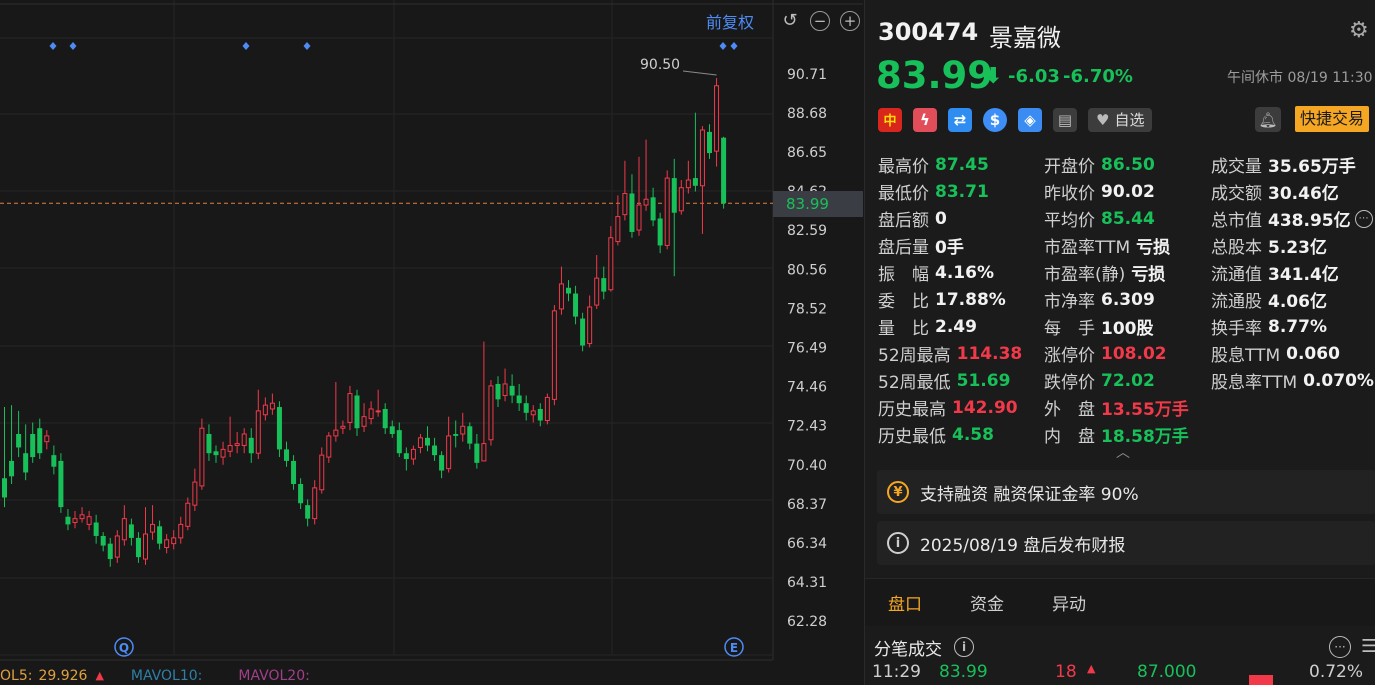 The height and width of the screenshot is (685, 1375). Describe the element at coordinates (1254, 383) in the screenshot. I see `stat-label: 股息率TTM` at that location.